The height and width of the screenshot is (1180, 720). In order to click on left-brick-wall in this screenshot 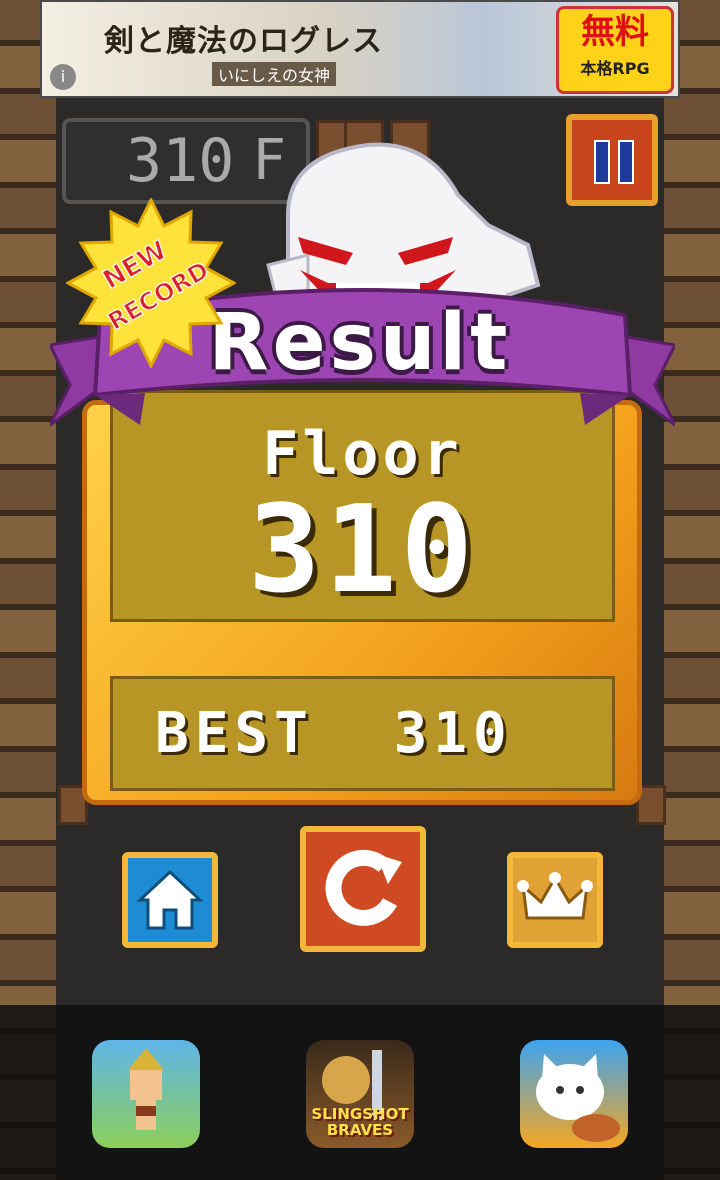, I will do `click(28, 590)`.